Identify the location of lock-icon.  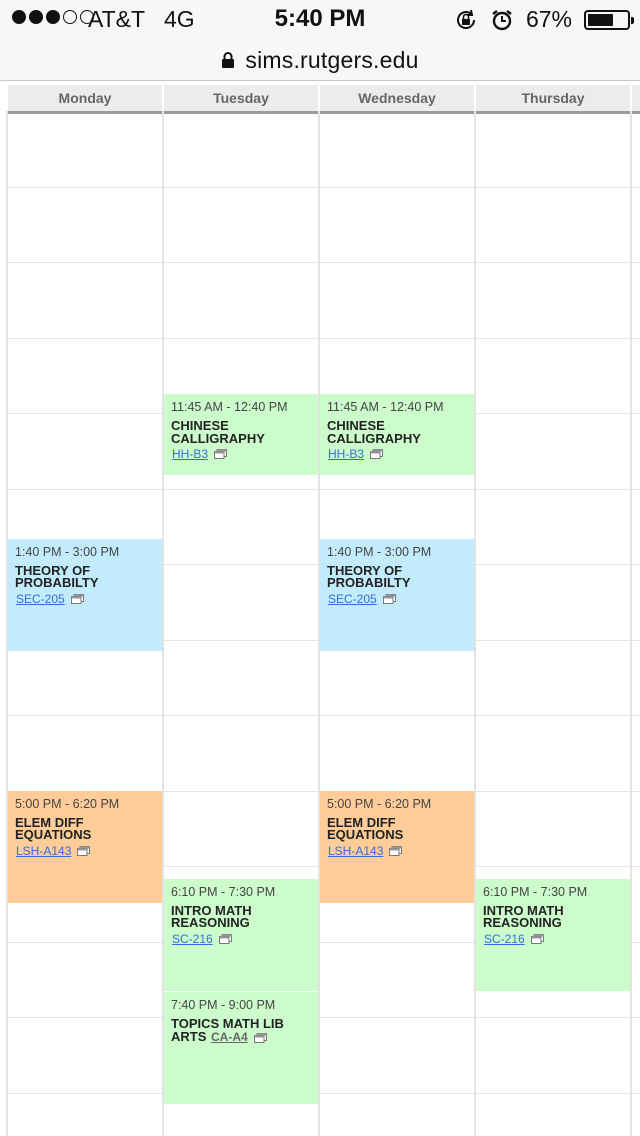
(228, 60).